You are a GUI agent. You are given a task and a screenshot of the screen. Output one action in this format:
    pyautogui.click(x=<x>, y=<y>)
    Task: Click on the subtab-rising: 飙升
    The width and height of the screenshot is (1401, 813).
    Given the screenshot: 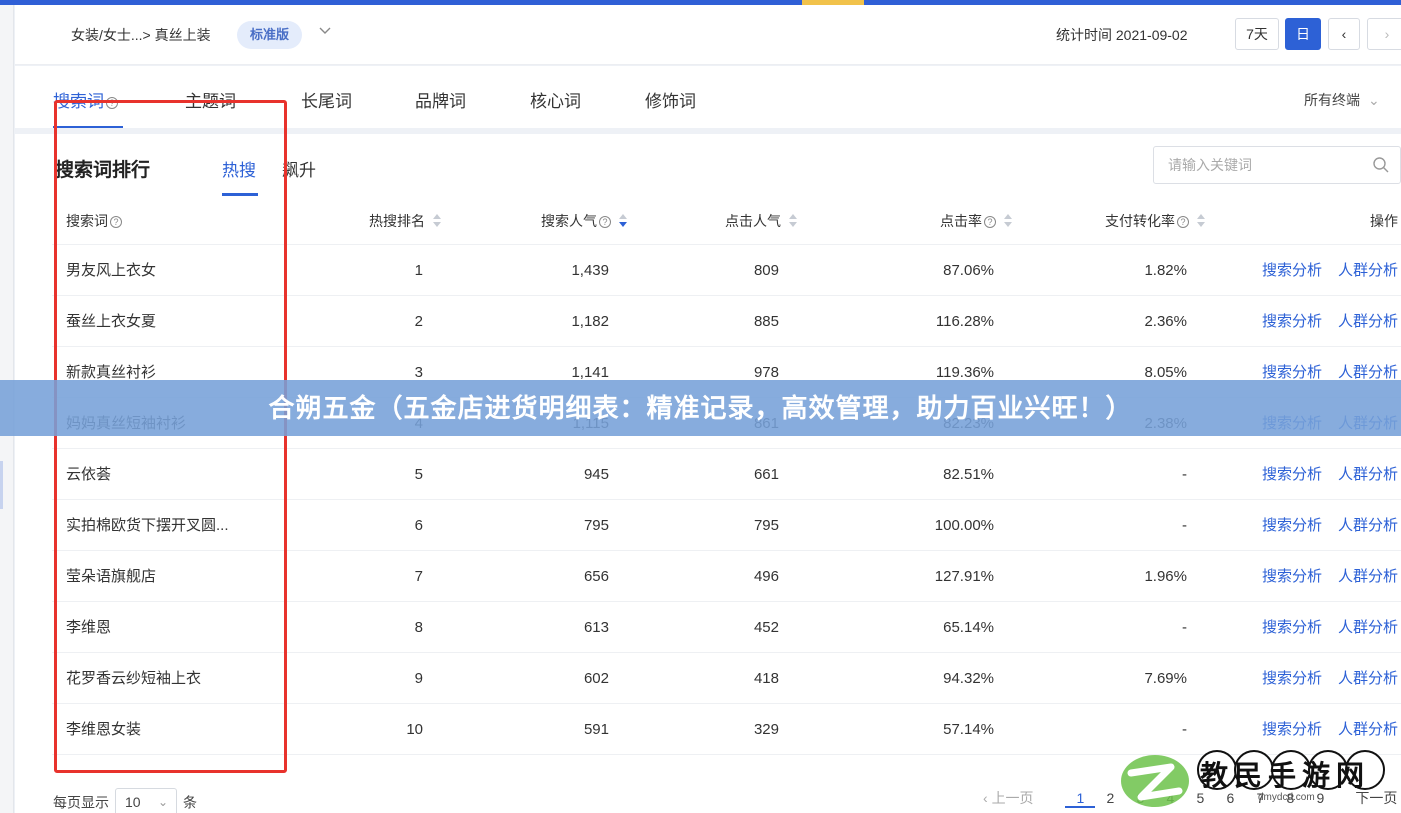 What is the action you would take?
    pyautogui.click(x=299, y=168)
    